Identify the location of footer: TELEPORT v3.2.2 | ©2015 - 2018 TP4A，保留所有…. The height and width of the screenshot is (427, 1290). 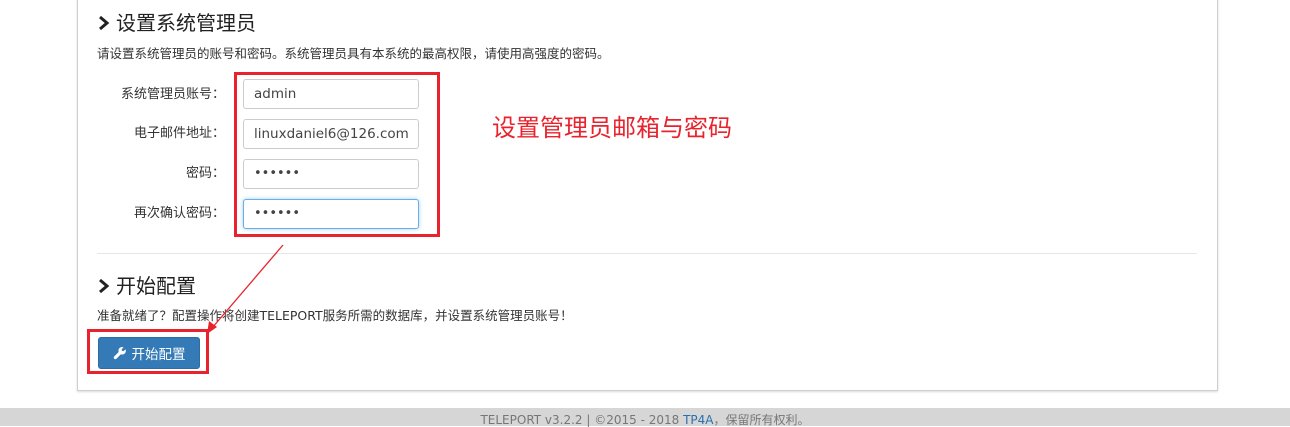
(645, 420).